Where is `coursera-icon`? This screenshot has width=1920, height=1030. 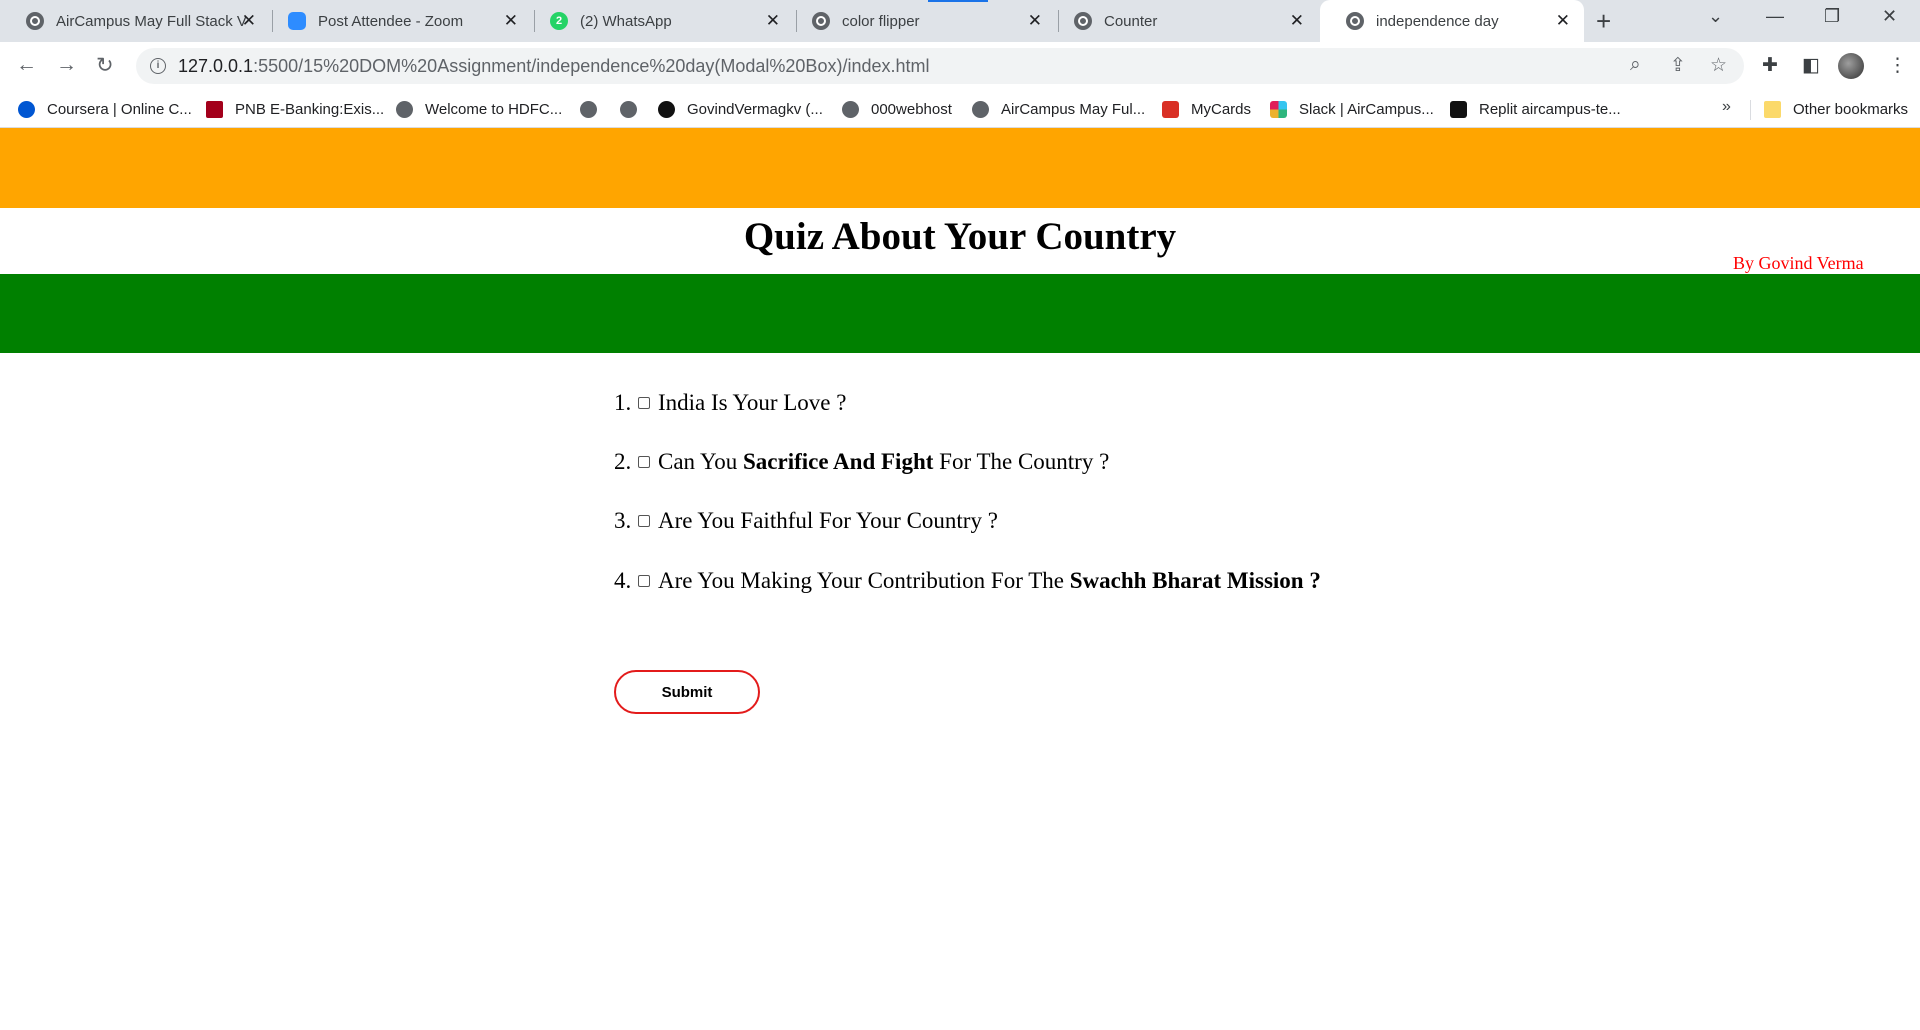
coursera-icon is located at coordinates (26, 109).